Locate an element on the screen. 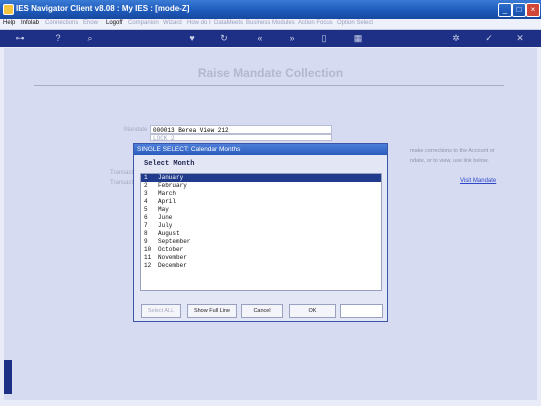  page-title: Raise Mandate Collection is located at coordinates (270, 73).